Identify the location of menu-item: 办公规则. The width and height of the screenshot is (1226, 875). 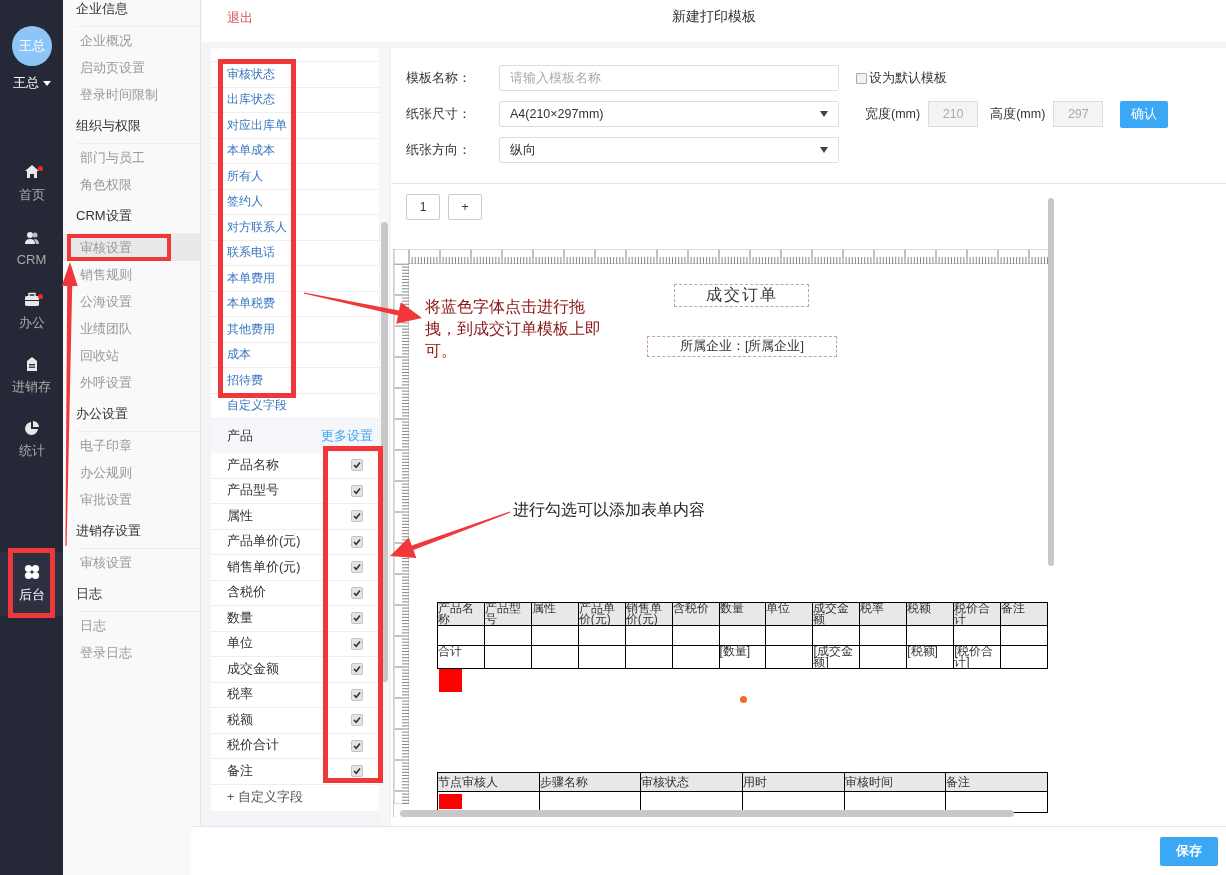
(140, 472).